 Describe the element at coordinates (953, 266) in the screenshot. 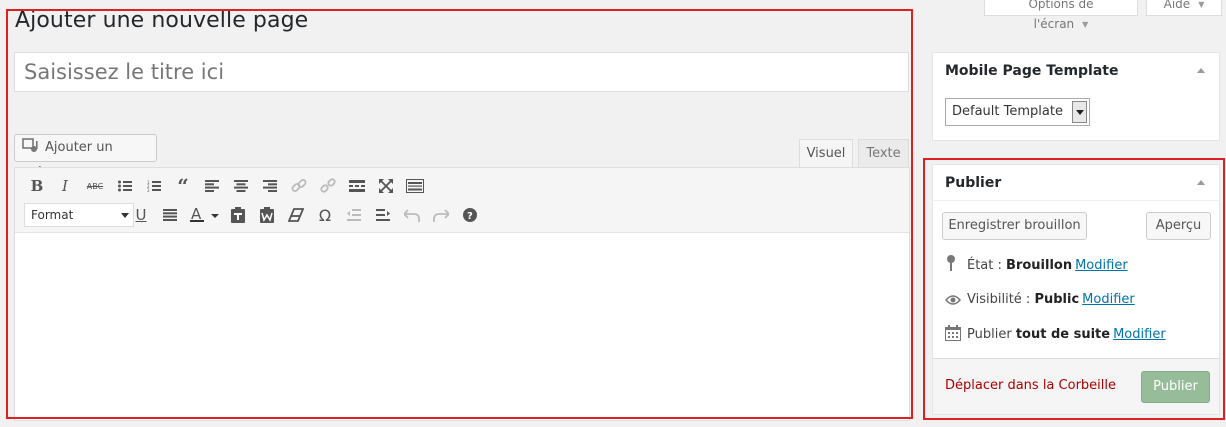

I see `pin-icon` at that location.